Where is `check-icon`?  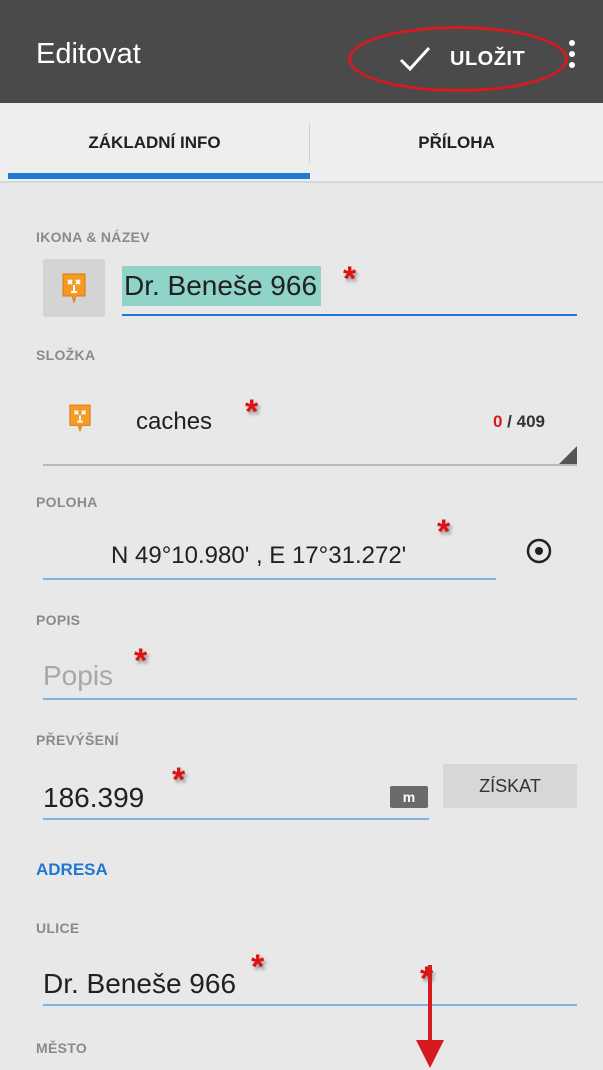
check-icon is located at coordinates (415, 59).